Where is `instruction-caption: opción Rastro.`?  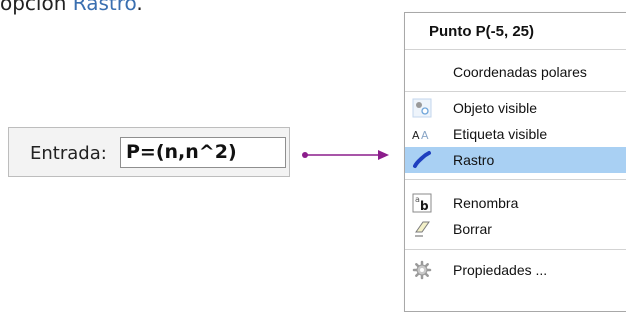 instruction-caption: opción Rastro. is located at coordinates (71, 7).